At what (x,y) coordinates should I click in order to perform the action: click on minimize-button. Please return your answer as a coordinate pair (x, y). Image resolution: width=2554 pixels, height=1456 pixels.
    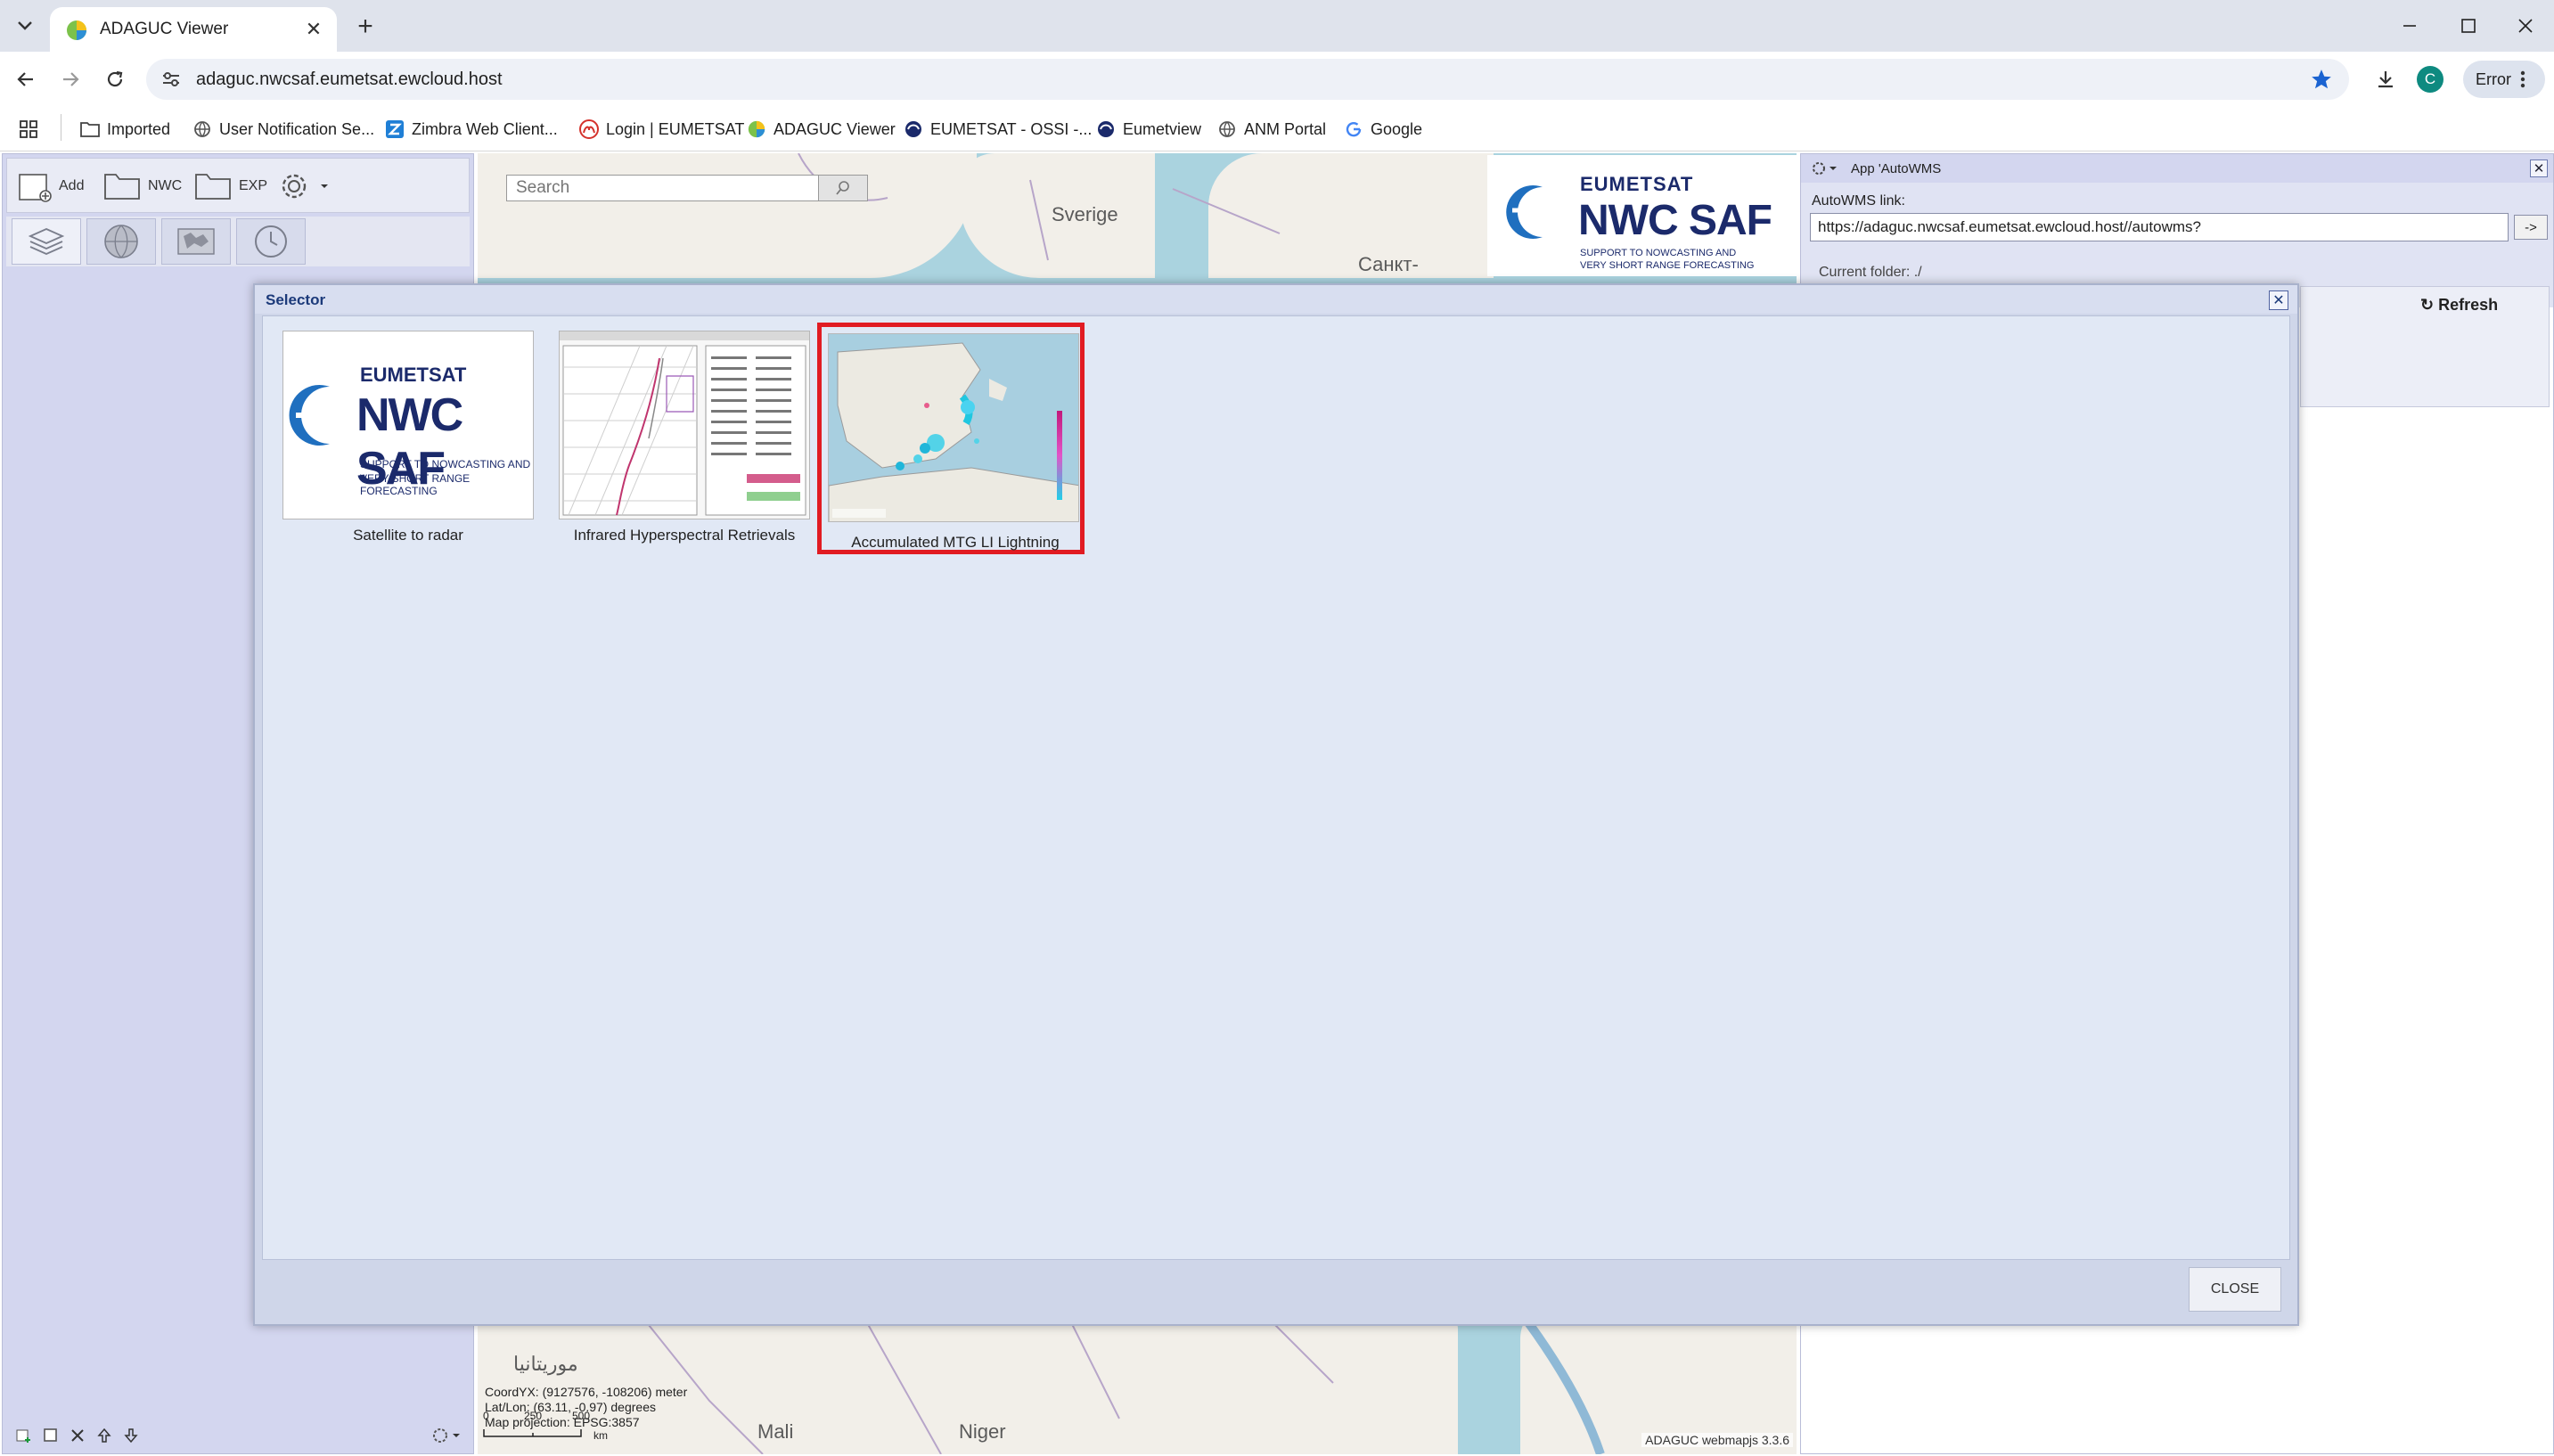
    Looking at the image, I should click on (2410, 26).